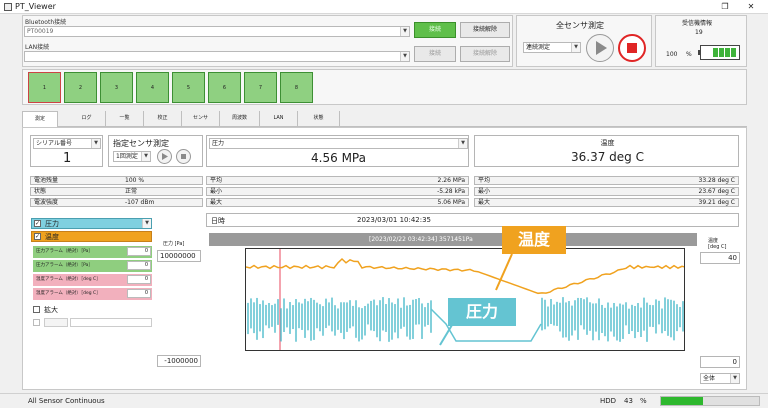 The height and width of the screenshot is (408, 768). Describe the element at coordinates (600, 48) in the screenshot. I see `all-sensor-play-button` at that location.